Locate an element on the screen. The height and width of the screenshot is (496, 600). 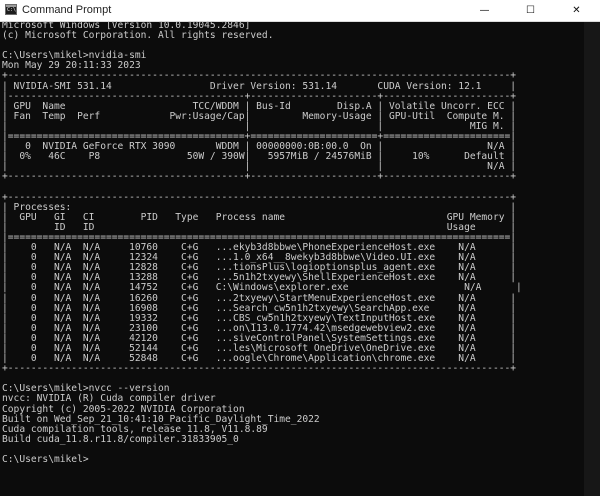
vertical-scrollbar is located at coordinates (592, 259).